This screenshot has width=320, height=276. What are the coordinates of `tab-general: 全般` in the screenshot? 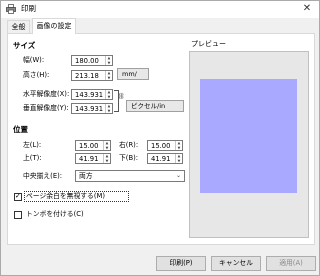 It's located at (18, 26).